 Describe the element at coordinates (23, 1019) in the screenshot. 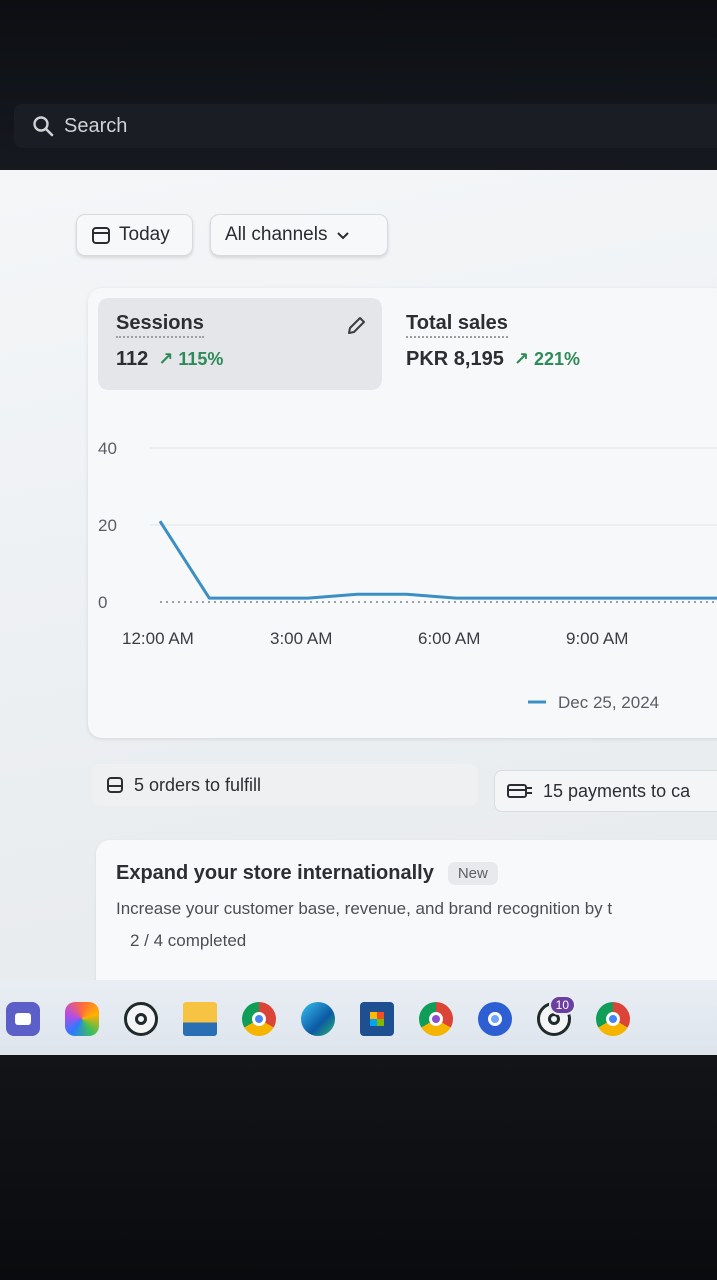

I see `teams-icon` at that location.